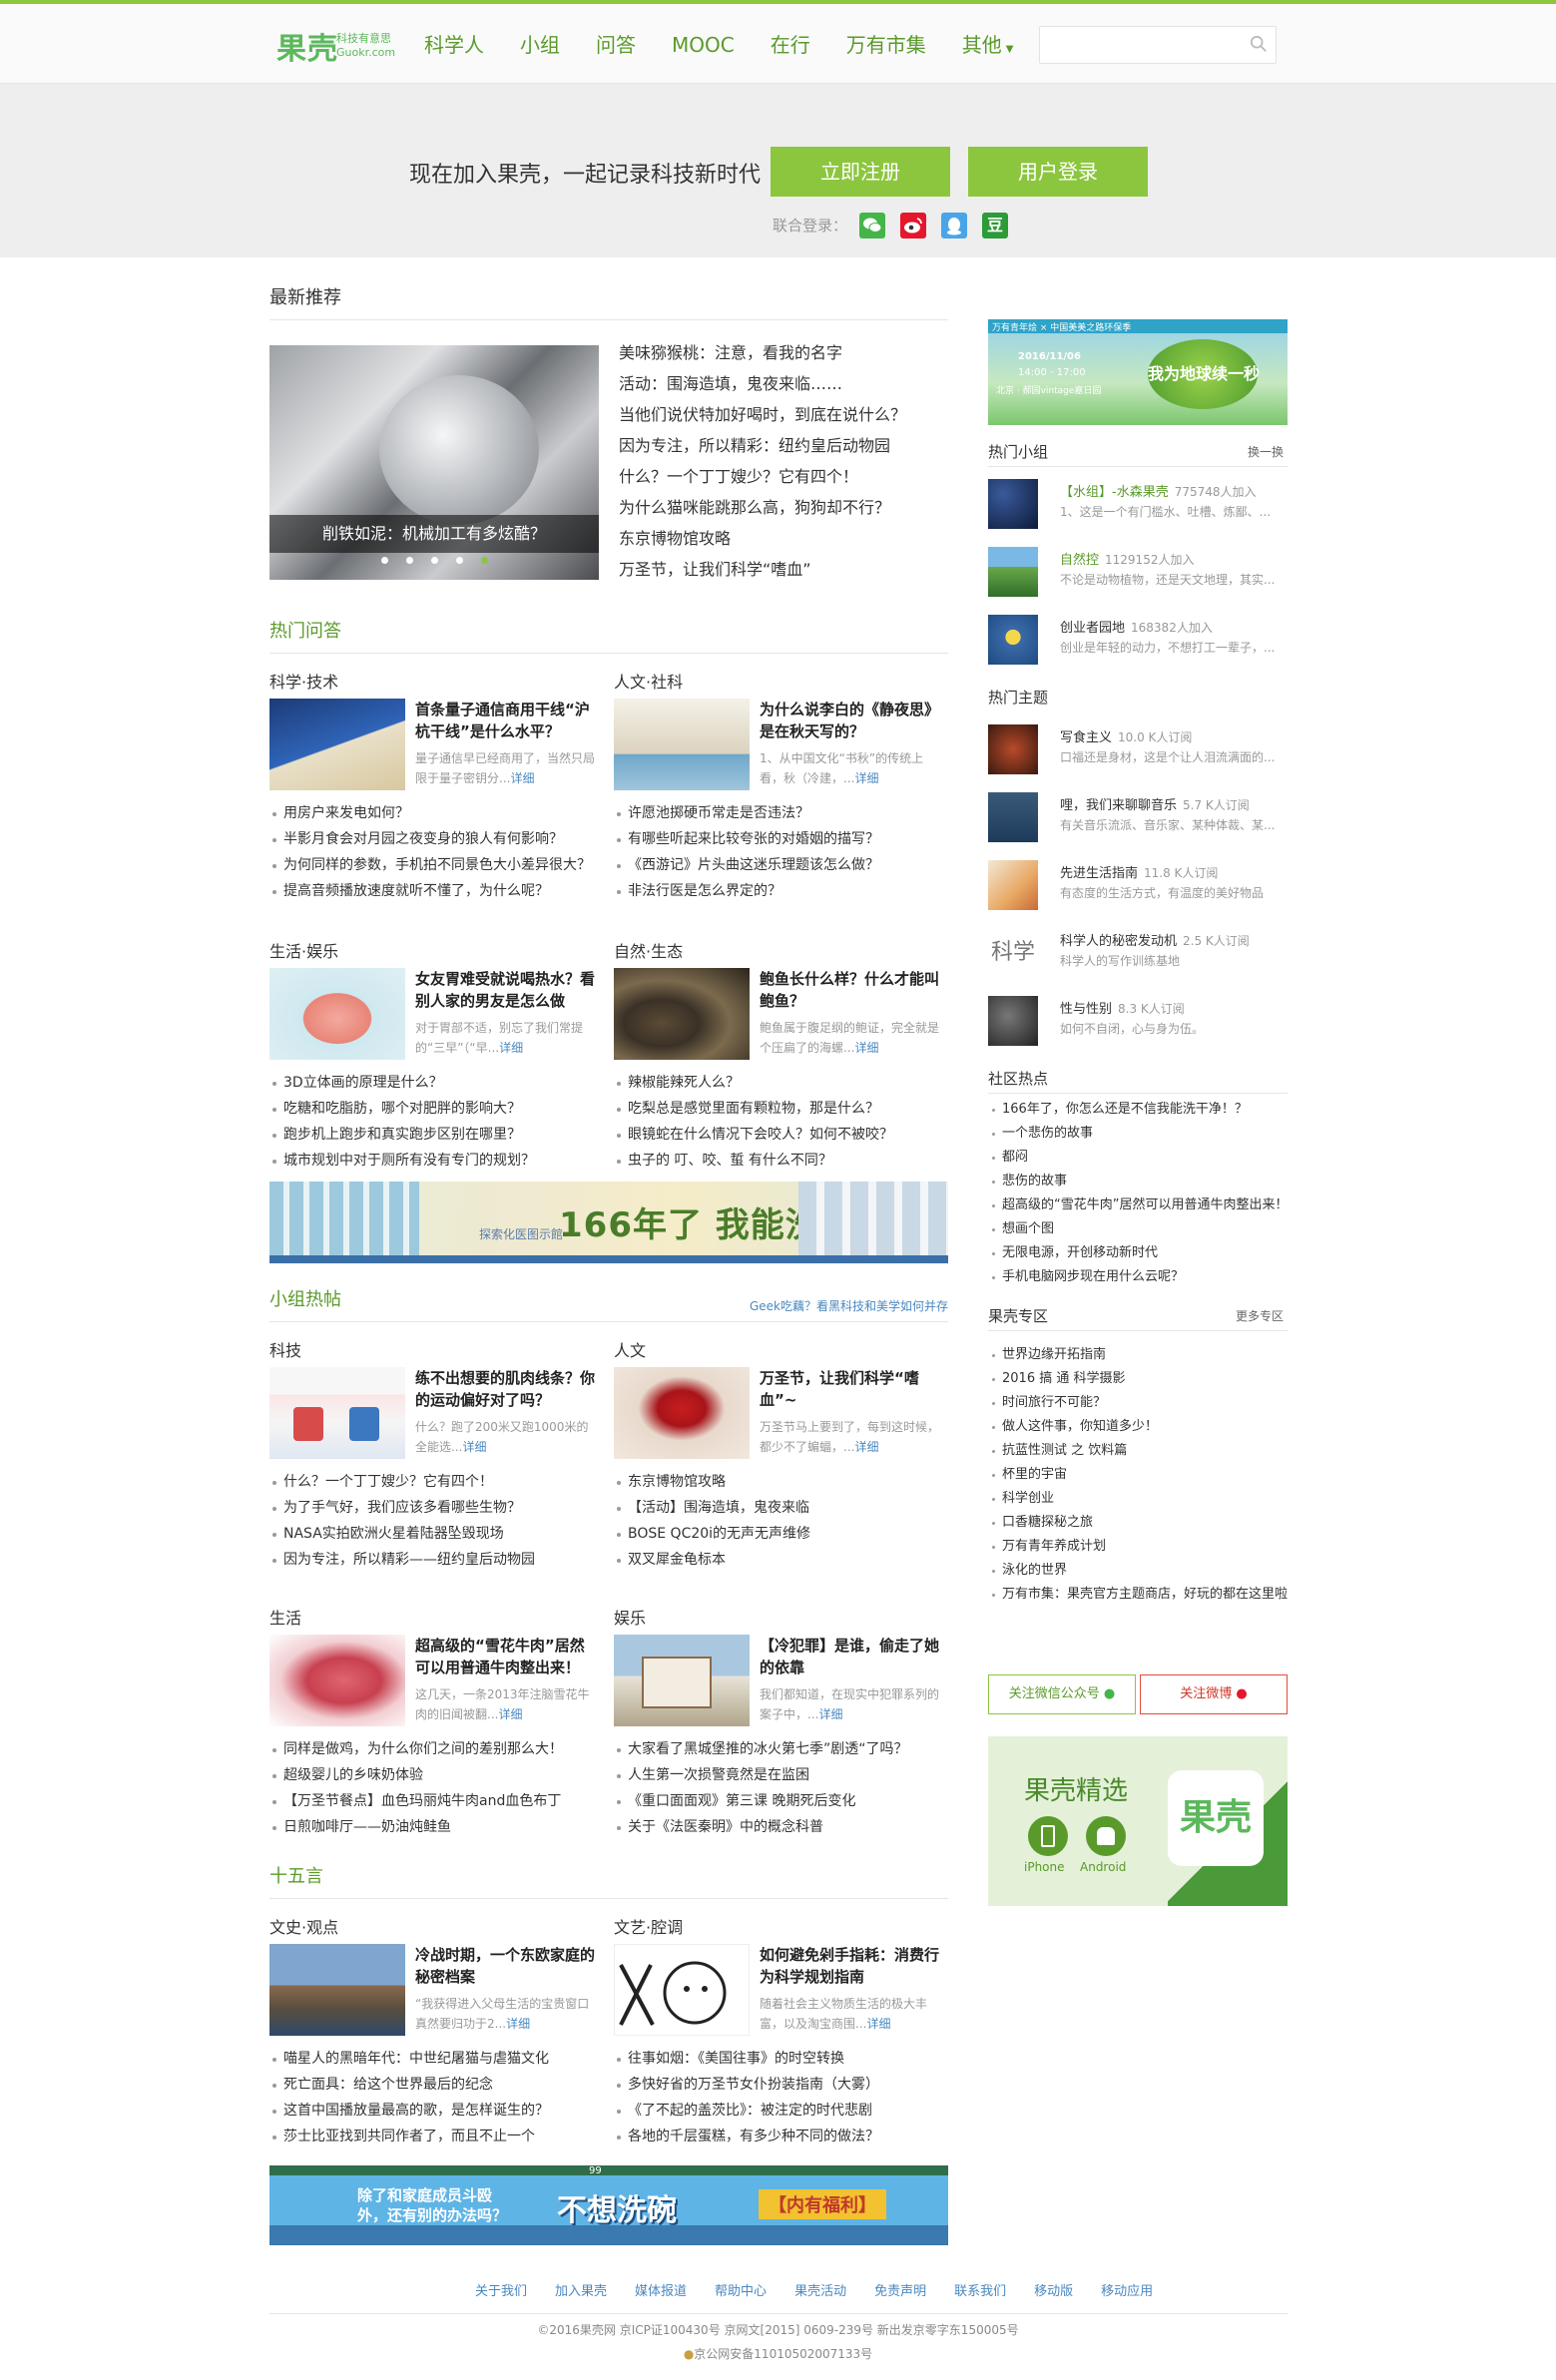  I want to click on slide-dot-active, so click(484, 560).